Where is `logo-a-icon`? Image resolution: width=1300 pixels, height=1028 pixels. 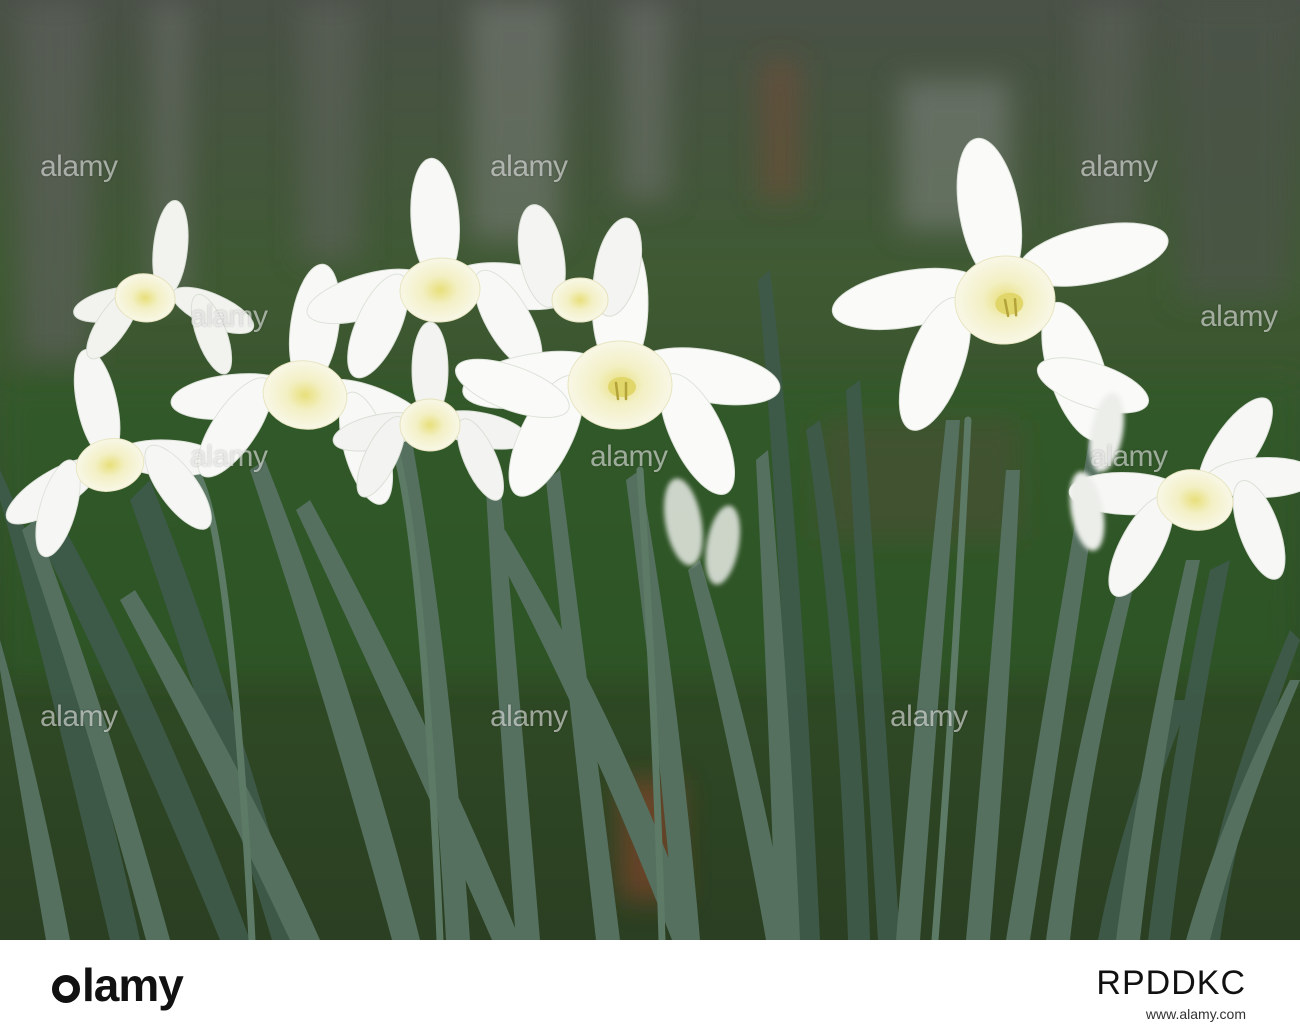 logo-a-icon is located at coordinates (66, 989).